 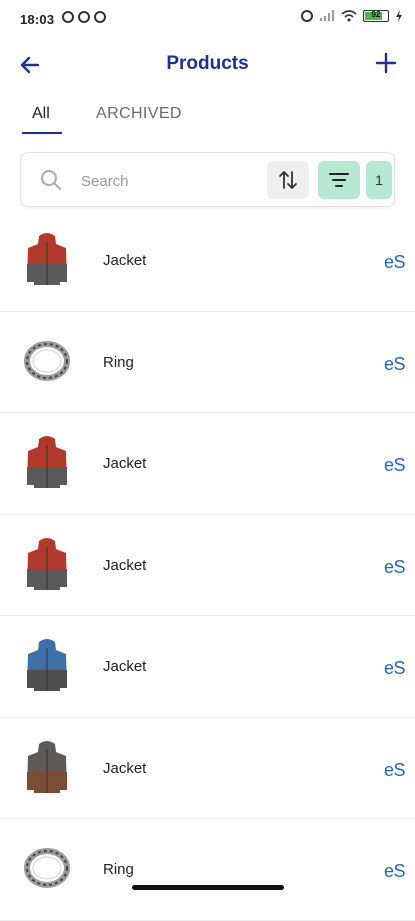 I want to click on app-bar: Products, so click(x=207, y=65).